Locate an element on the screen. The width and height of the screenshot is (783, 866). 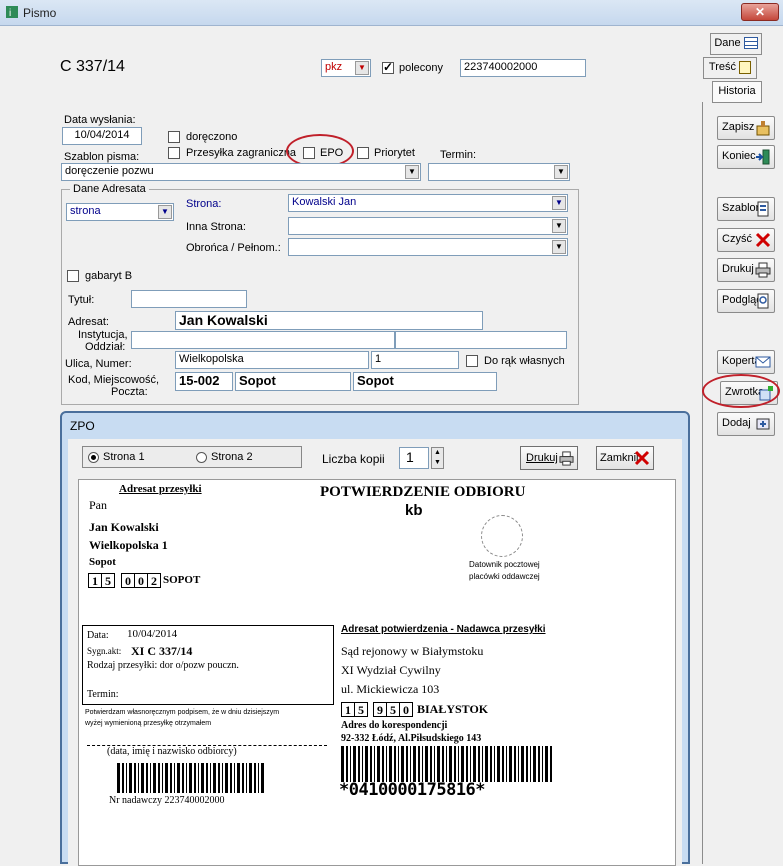
dialog-zamknij-button: Zamknij is located at coordinates (625, 458).